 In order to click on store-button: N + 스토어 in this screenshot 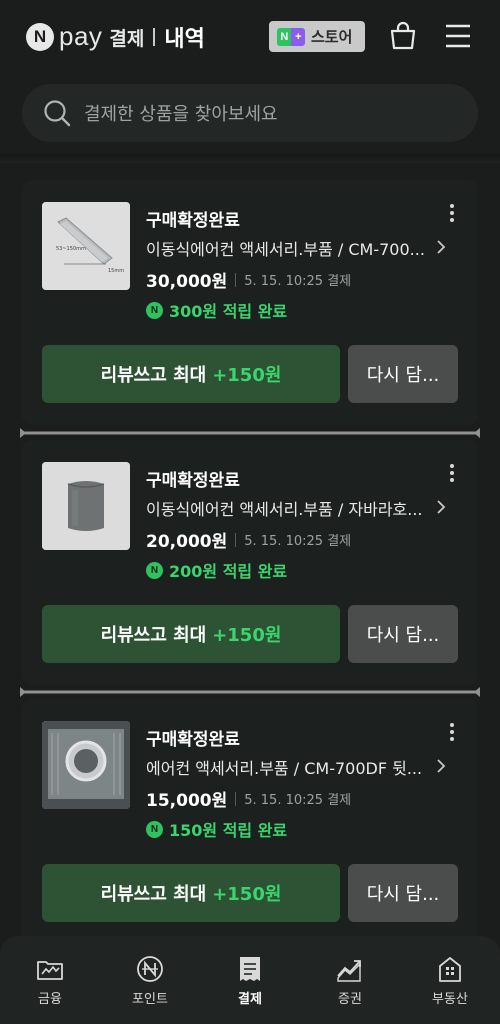, I will do `click(317, 36)`.